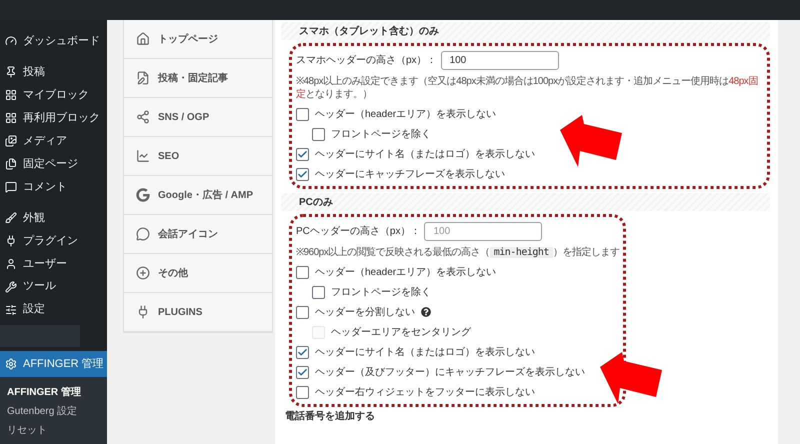  I want to click on submenu-item: AFFINGER 管理, so click(53, 392).